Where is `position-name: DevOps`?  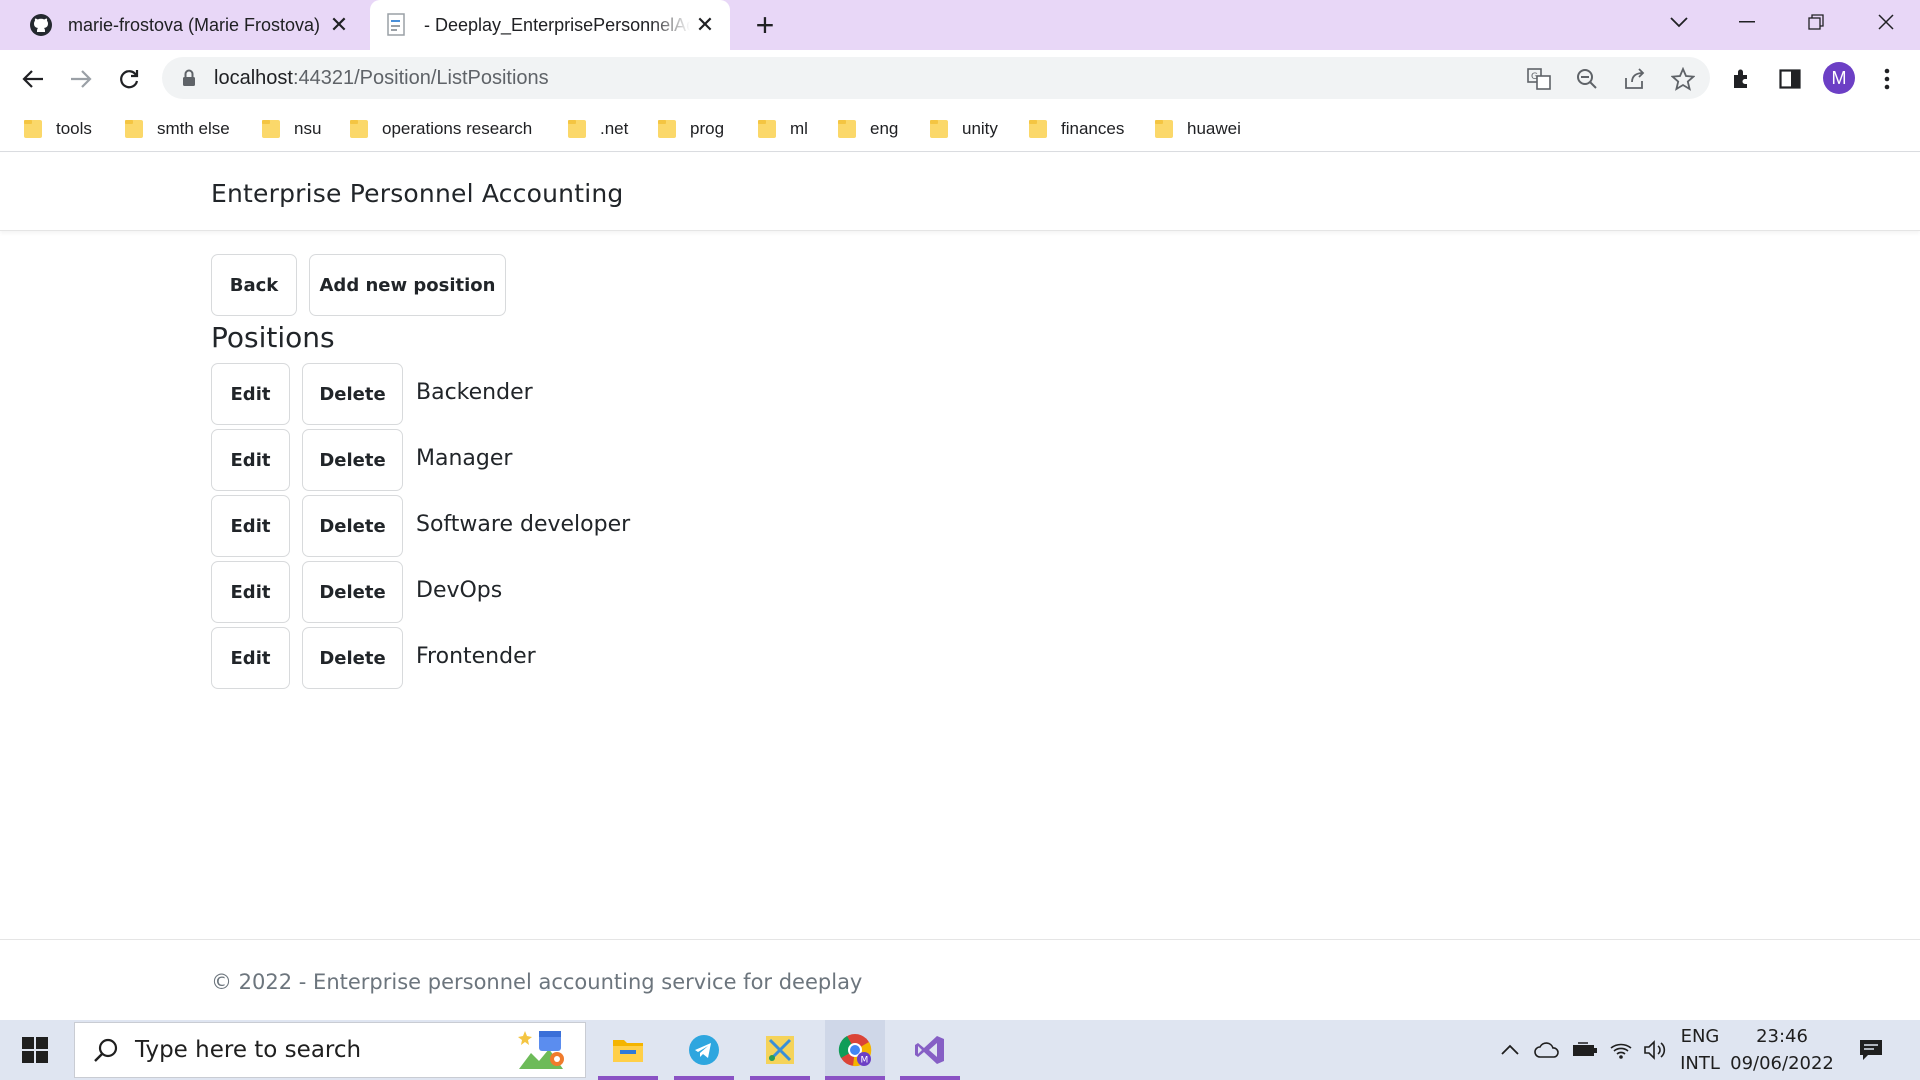
position-name: DevOps is located at coordinates (459, 590).